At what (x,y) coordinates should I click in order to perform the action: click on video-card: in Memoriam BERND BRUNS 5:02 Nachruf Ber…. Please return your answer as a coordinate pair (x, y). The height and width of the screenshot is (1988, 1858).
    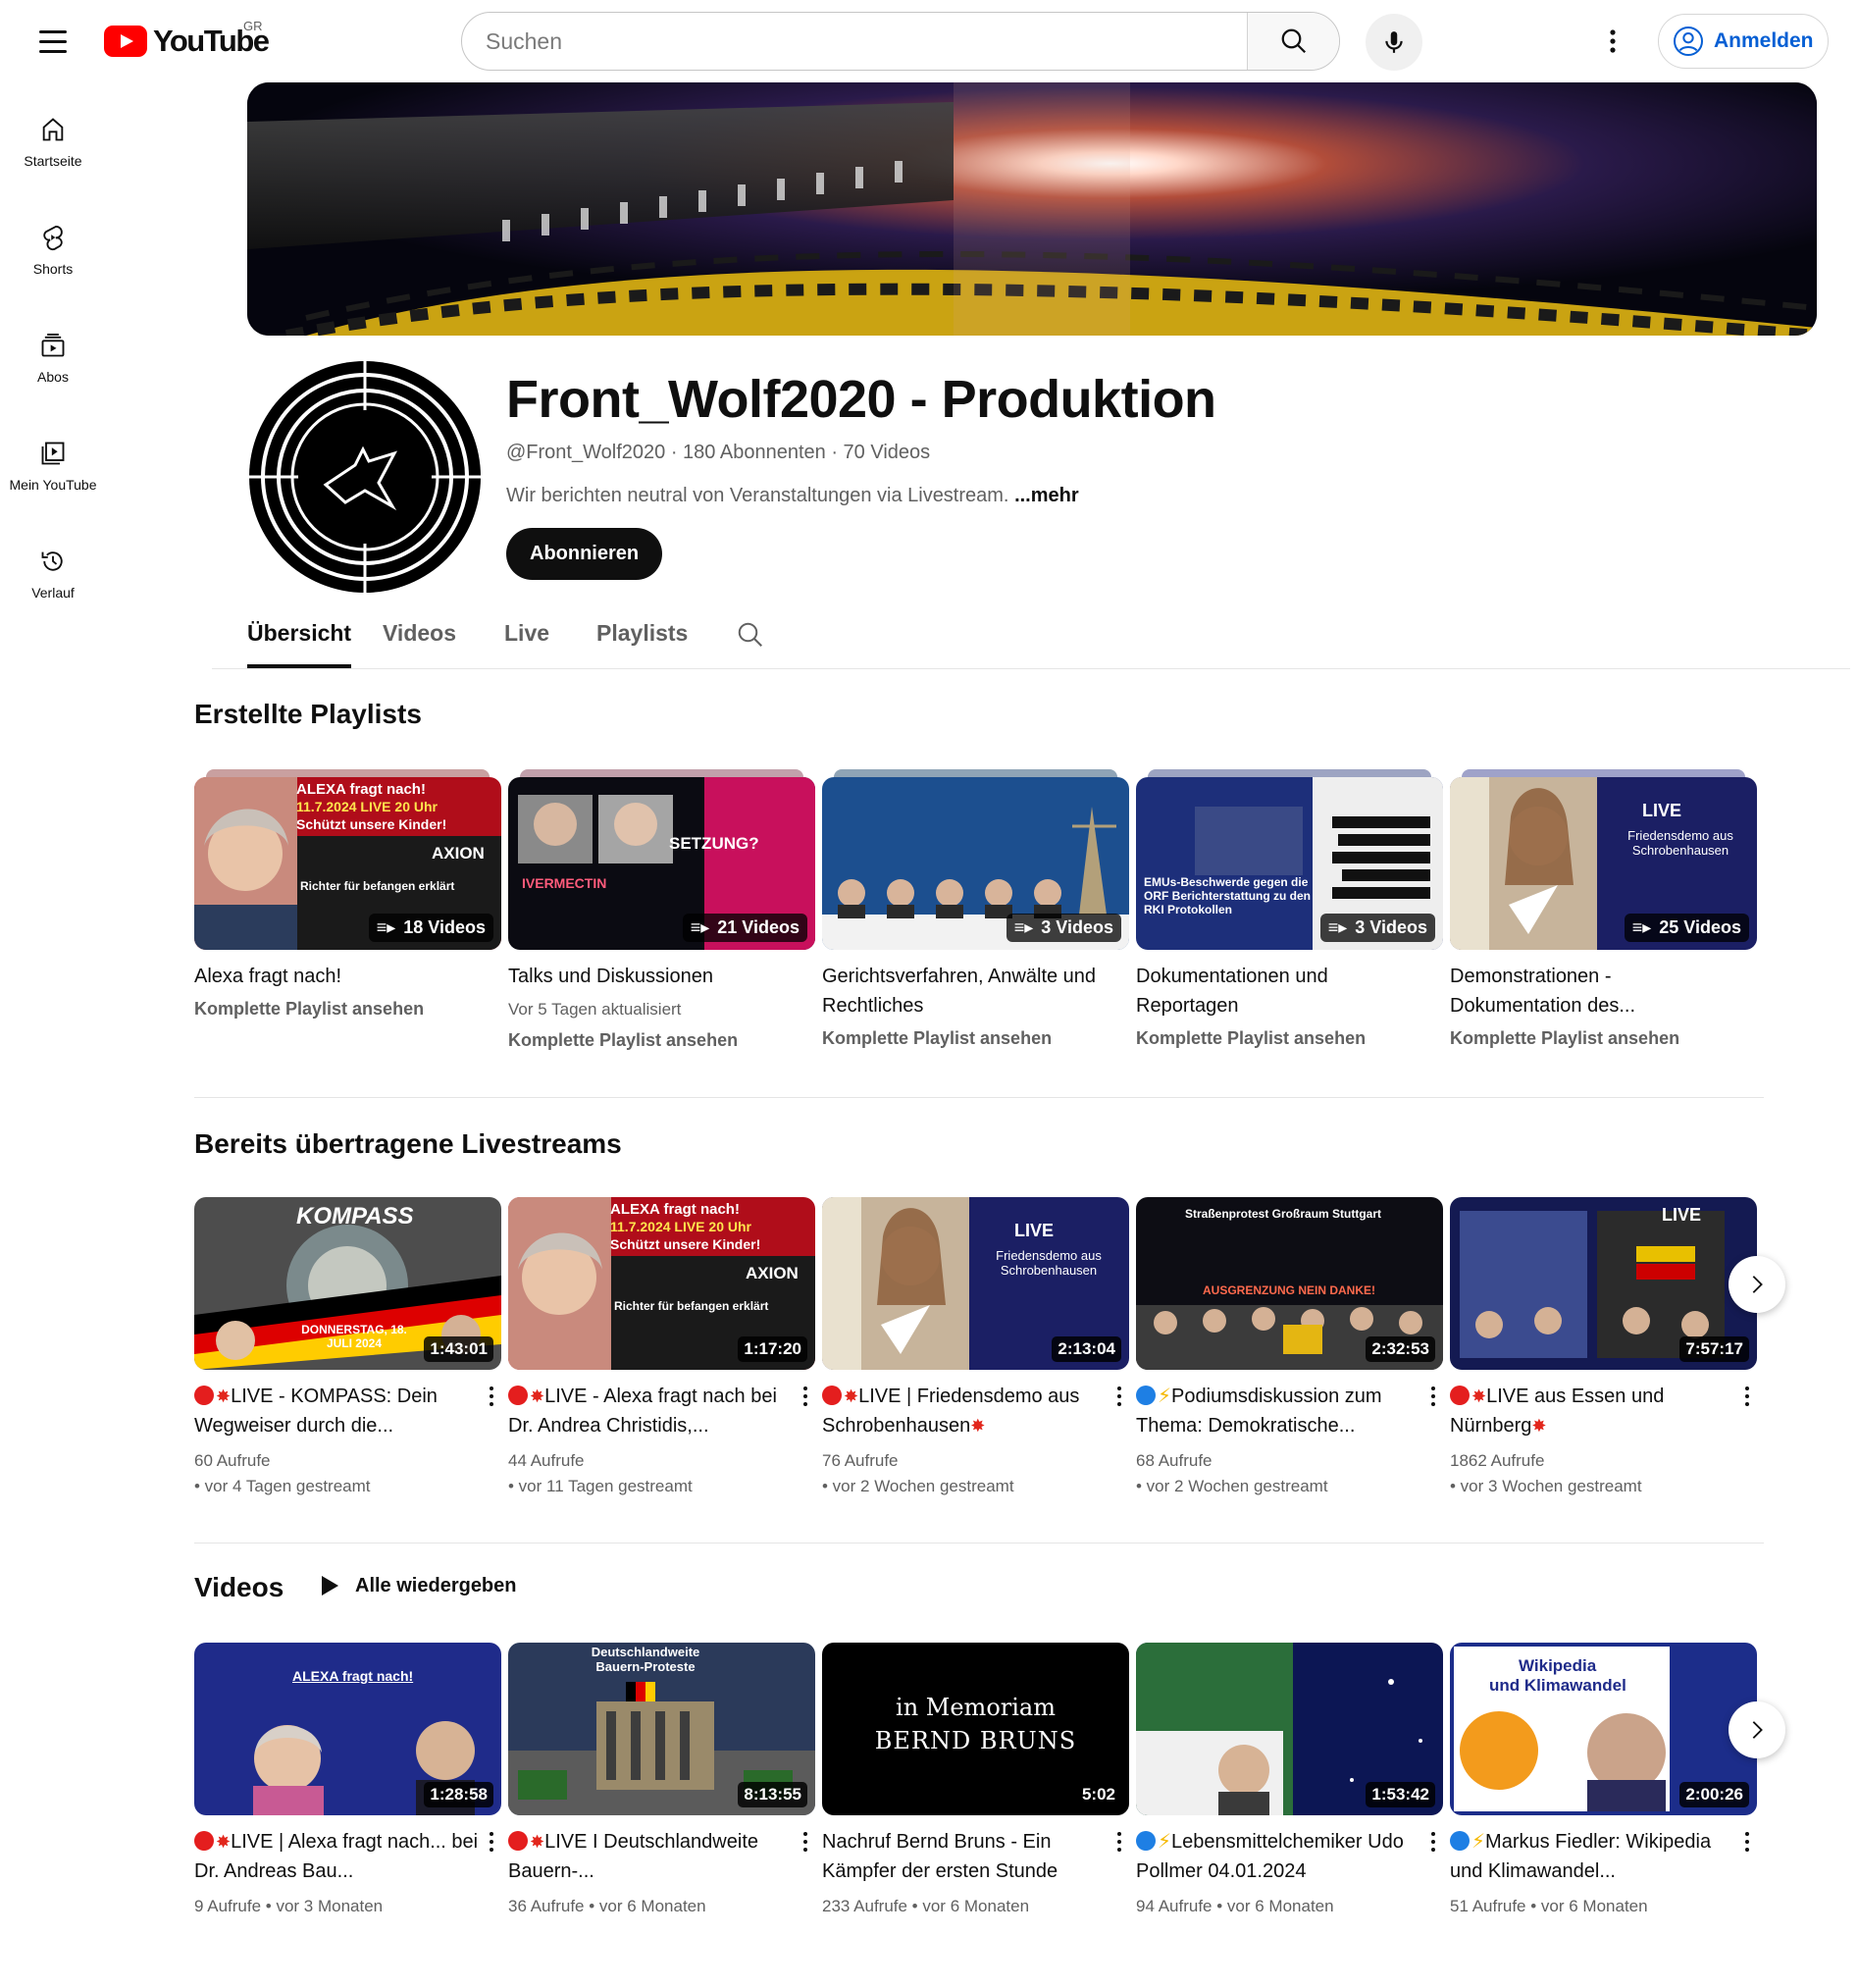
    Looking at the image, I should click on (976, 1781).